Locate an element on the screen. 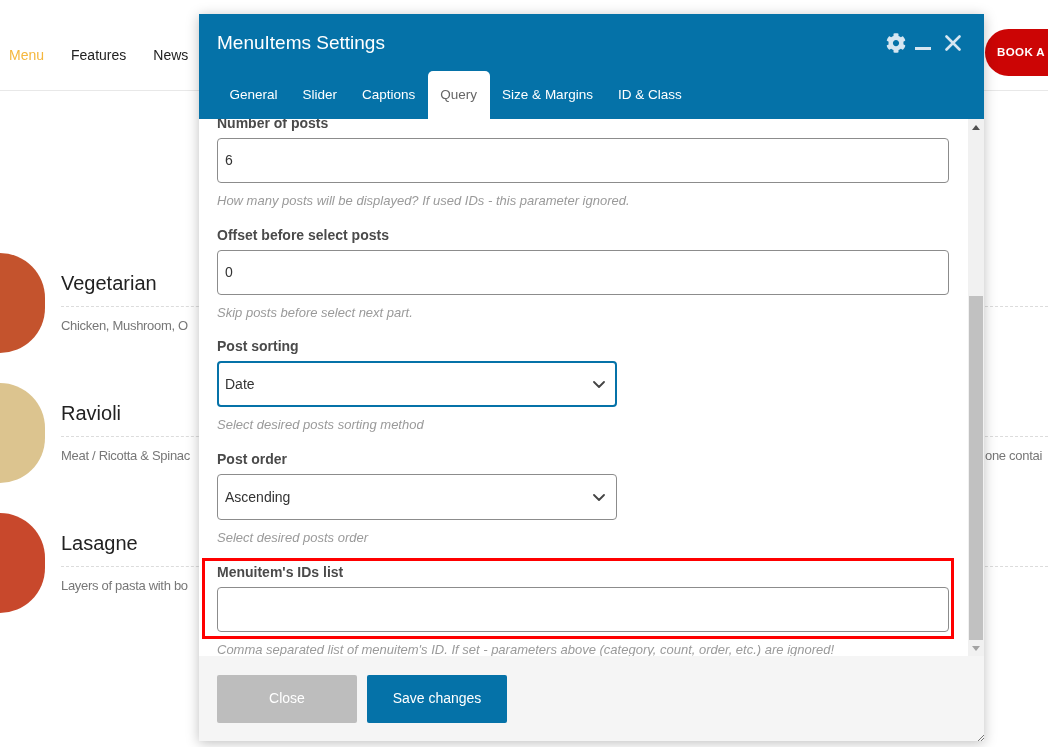  help-text: Comma separated list of menuitem's ID. If set - parameters above (category, count, order, etc.) are ignored! is located at coordinates (526, 648).